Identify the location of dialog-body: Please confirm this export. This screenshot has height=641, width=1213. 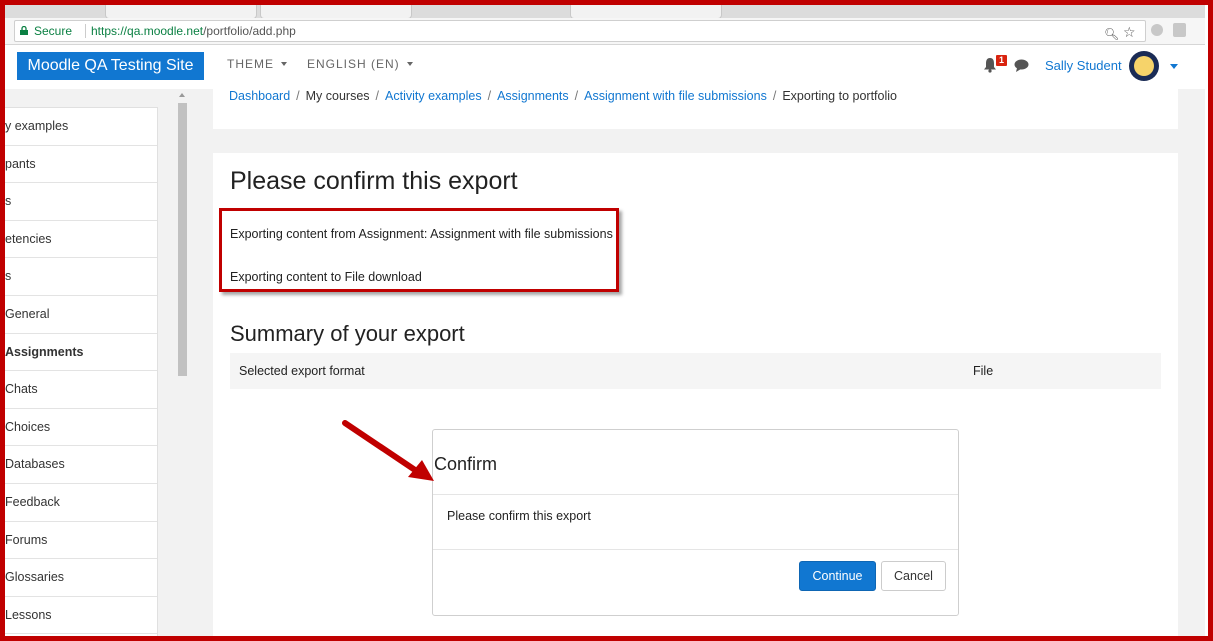
(695, 522).